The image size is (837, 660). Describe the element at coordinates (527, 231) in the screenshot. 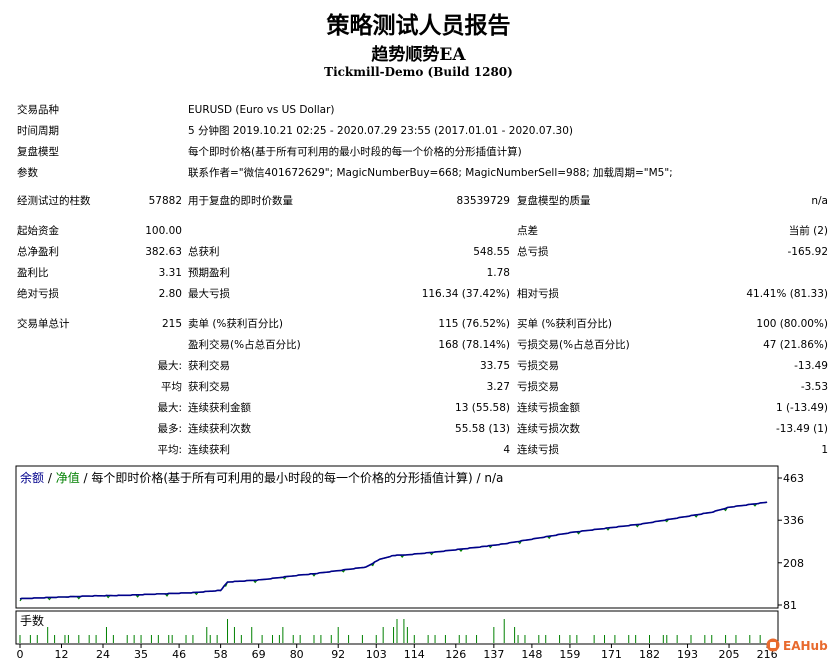

I see `stat-cell: 点差` at that location.